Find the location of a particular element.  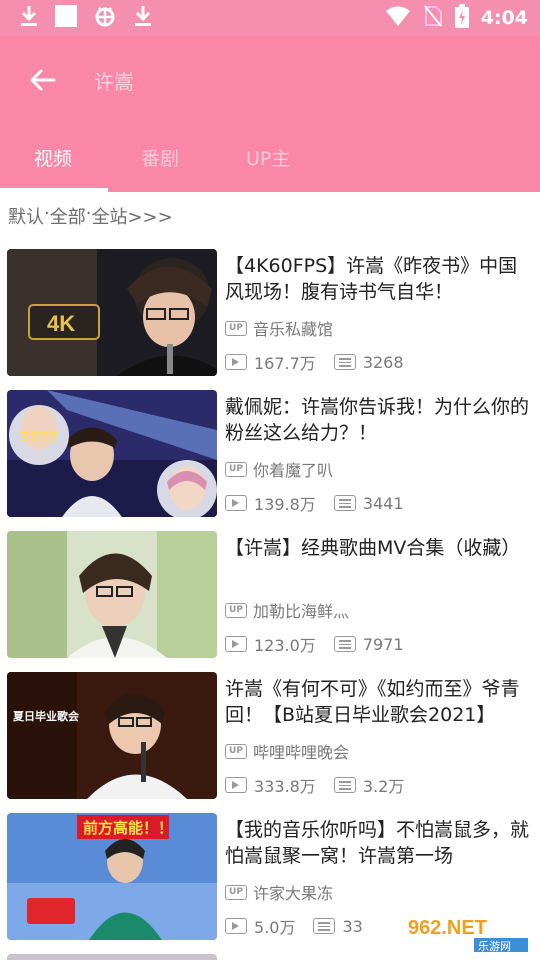

video-thumbnail: 前方高能！！ is located at coordinates (112, 876).